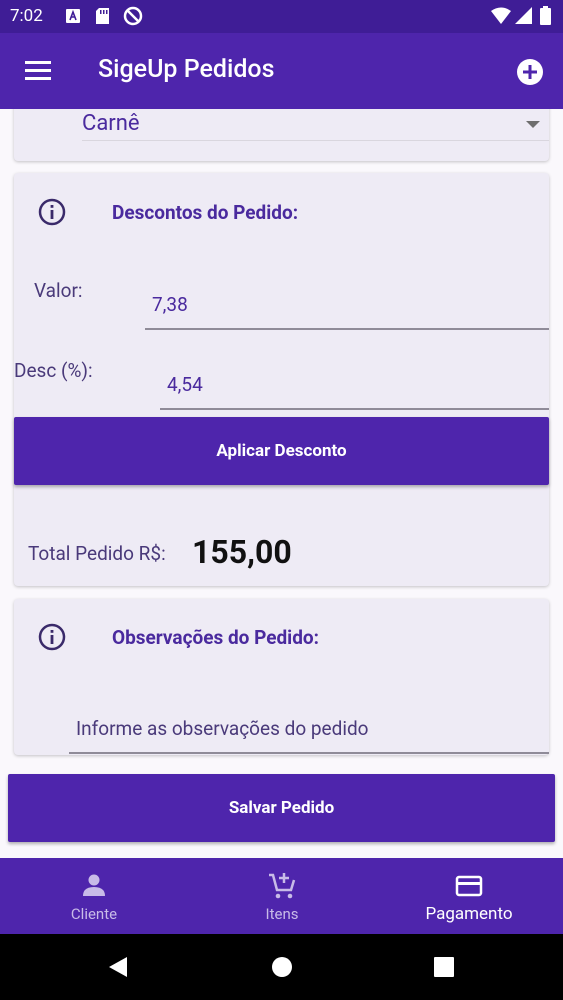  What do you see at coordinates (545, 15) in the screenshot?
I see `battery-icon` at bounding box center [545, 15].